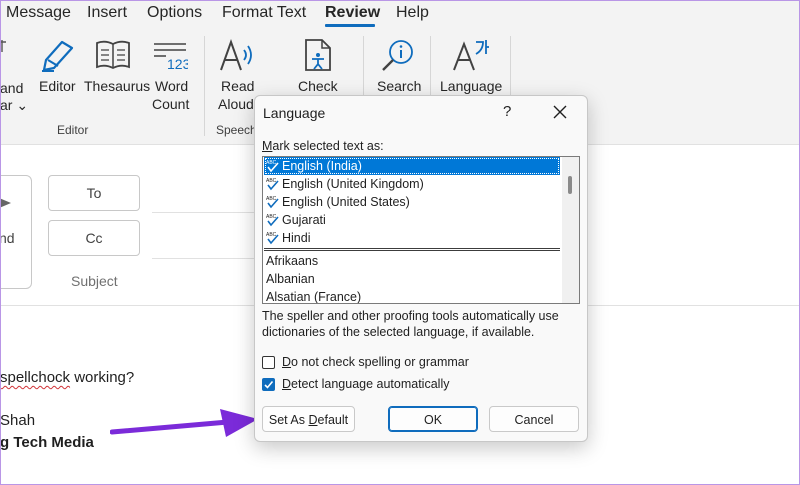 The height and width of the screenshot is (485, 800). Describe the element at coordinates (38, 13) in the screenshot. I see `tab-message: Message` at that location.